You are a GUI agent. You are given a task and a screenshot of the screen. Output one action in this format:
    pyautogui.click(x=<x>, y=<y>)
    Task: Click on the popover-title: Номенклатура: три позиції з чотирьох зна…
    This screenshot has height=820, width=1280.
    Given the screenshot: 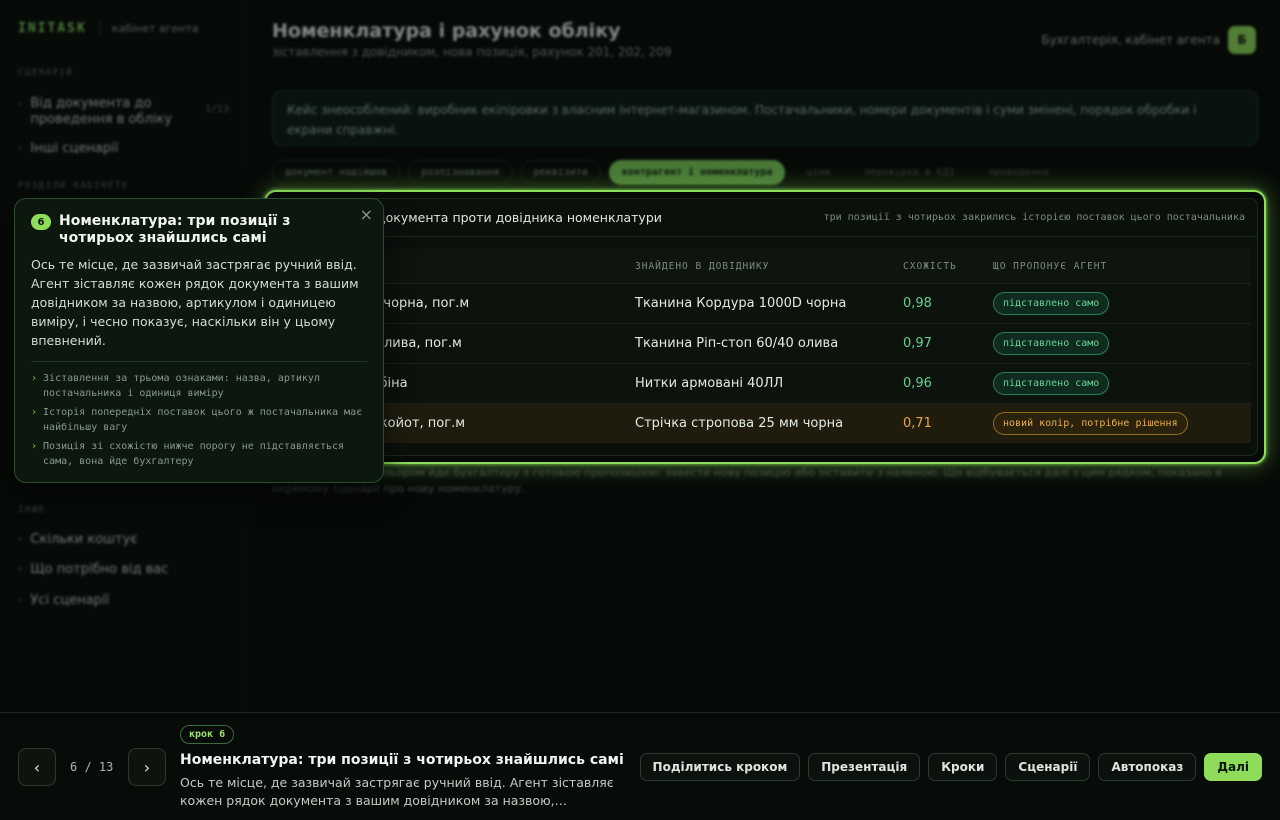 What is the action you would take?
    pyautogui.click(x=175, y=229)
    